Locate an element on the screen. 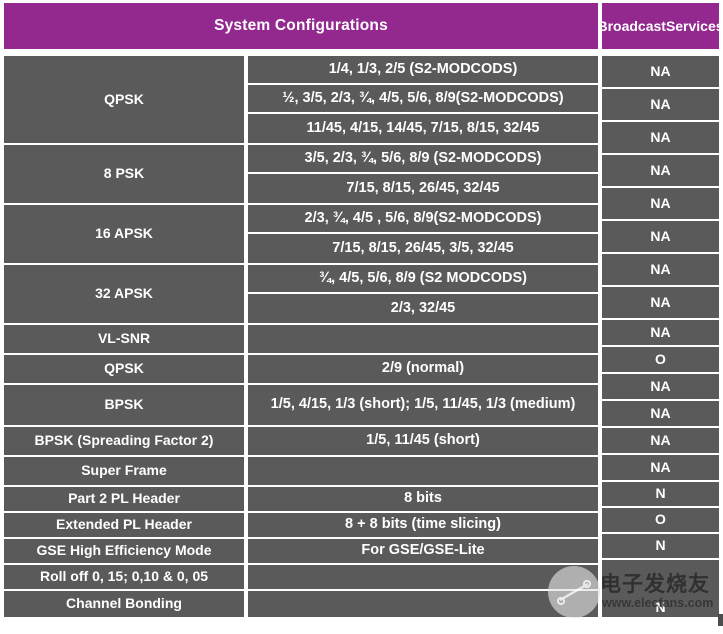 This screenshot has height=634, width=723. left-cell-gse-high-efficiency-mode: GSE High Efficiency Mode is located at coordinates (124, 551).